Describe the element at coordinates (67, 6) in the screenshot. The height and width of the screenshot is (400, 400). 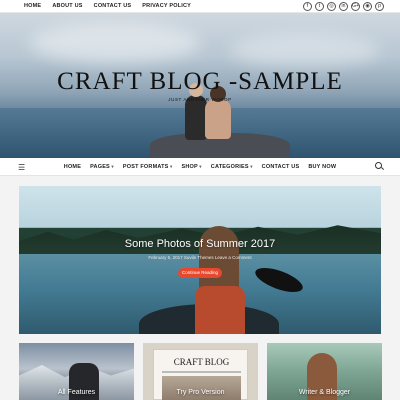
I see `top-nav-about-us: ABOUT US` at that location.